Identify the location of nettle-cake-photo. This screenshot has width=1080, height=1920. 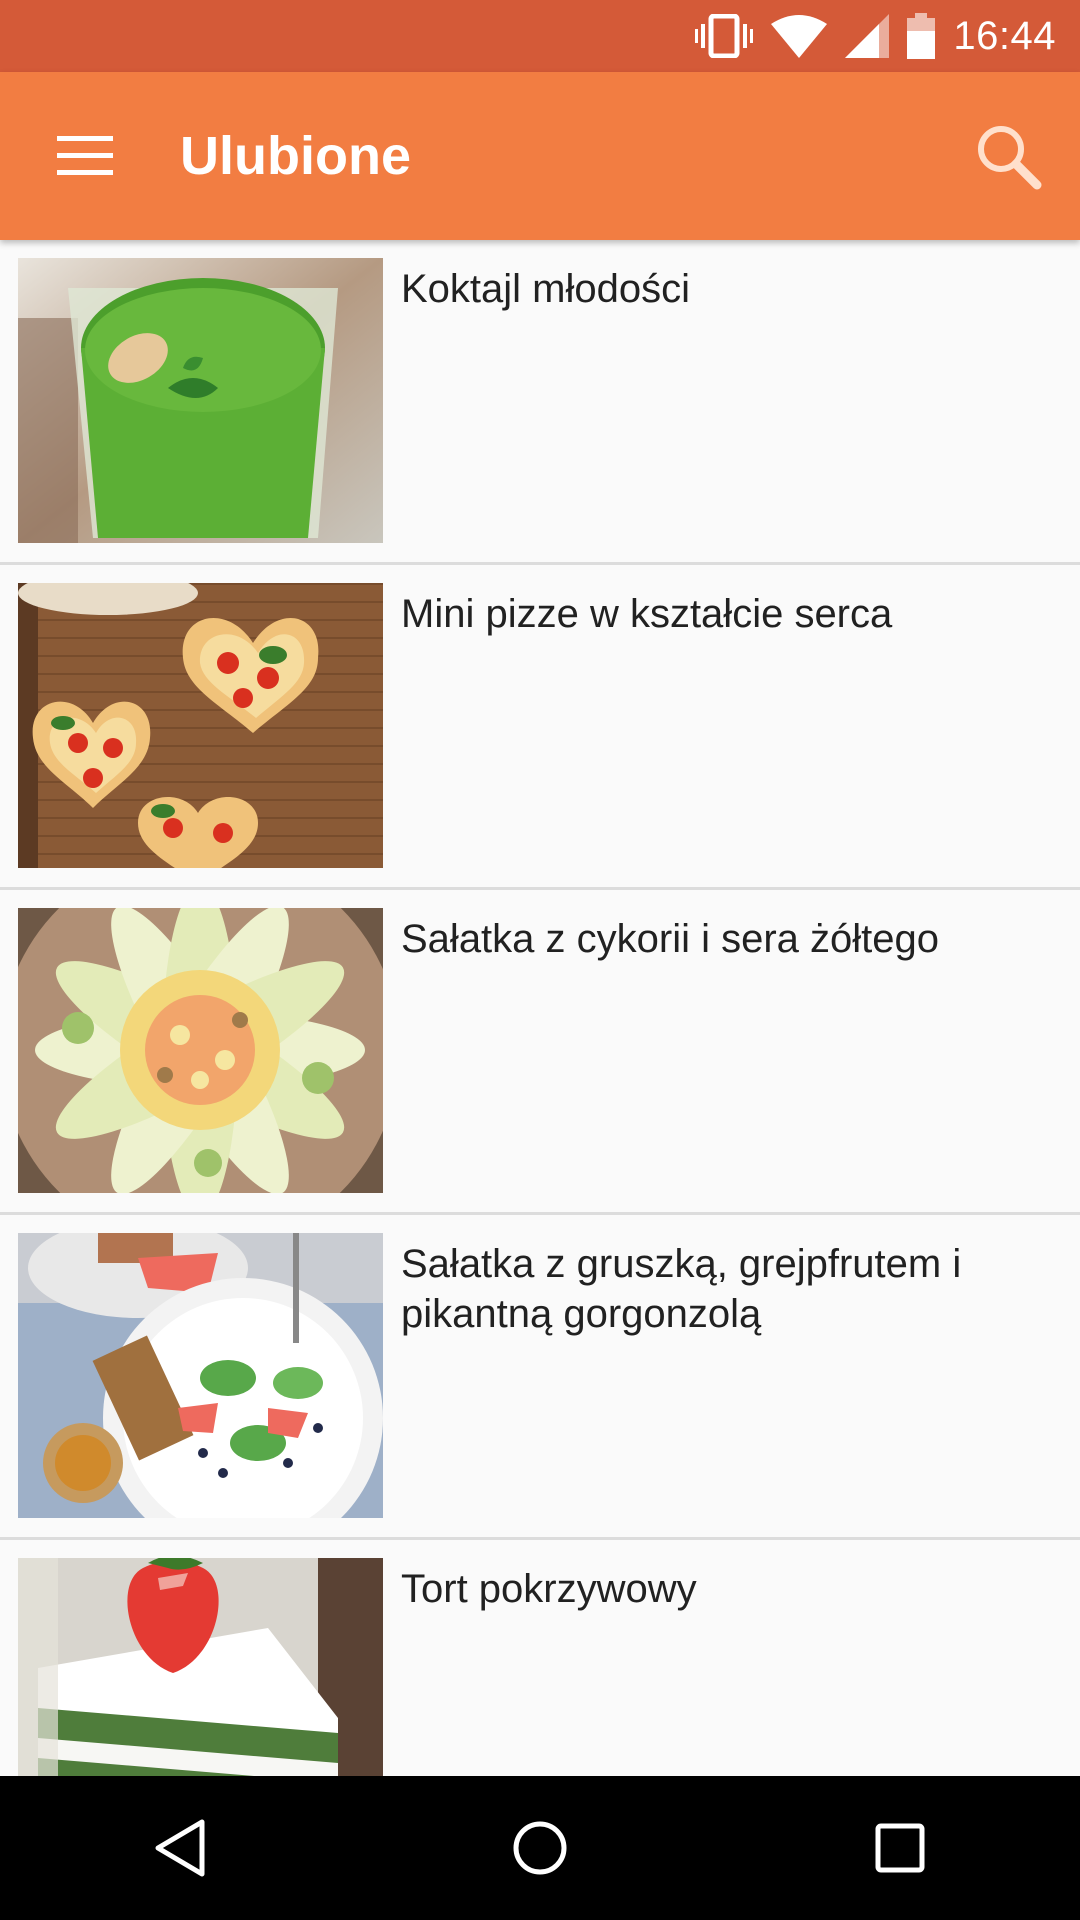
(200, 1667).